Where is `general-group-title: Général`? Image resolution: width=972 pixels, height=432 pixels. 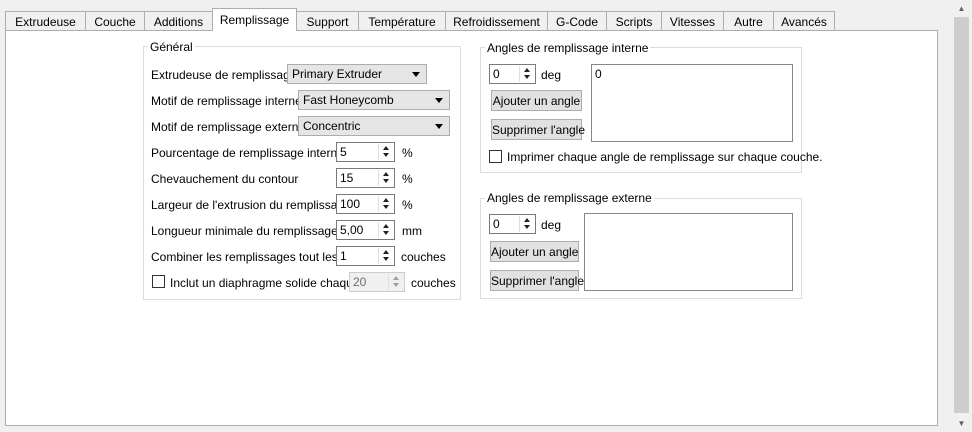
general-group-title: Général is located at coordinates (171, 47).